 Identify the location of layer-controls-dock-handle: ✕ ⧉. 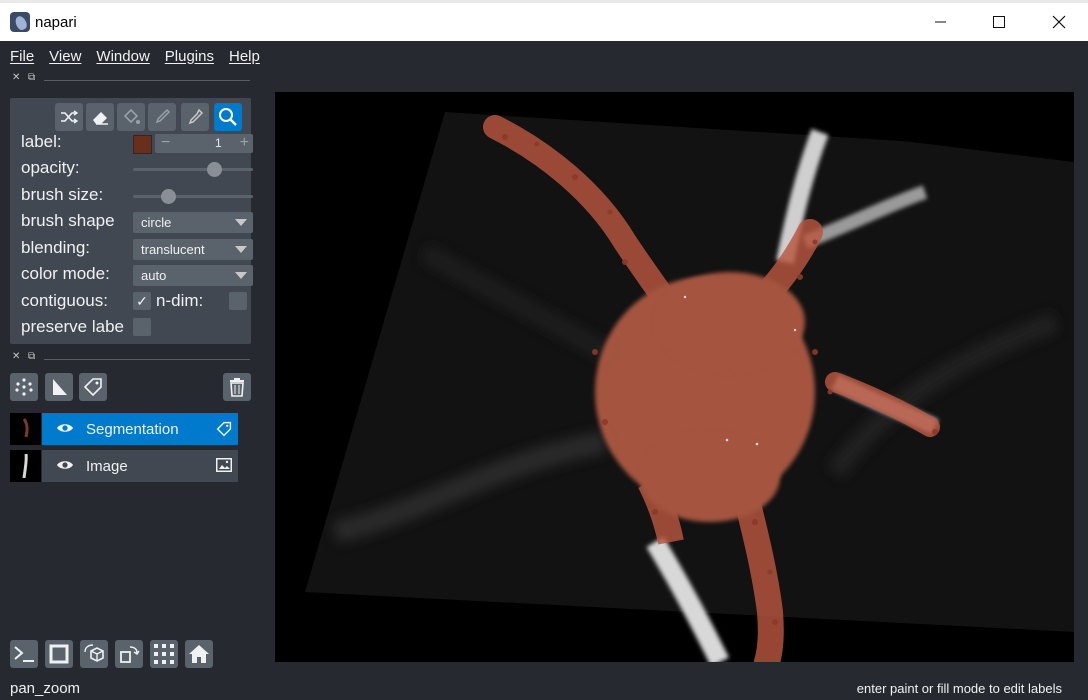
(130, 79).